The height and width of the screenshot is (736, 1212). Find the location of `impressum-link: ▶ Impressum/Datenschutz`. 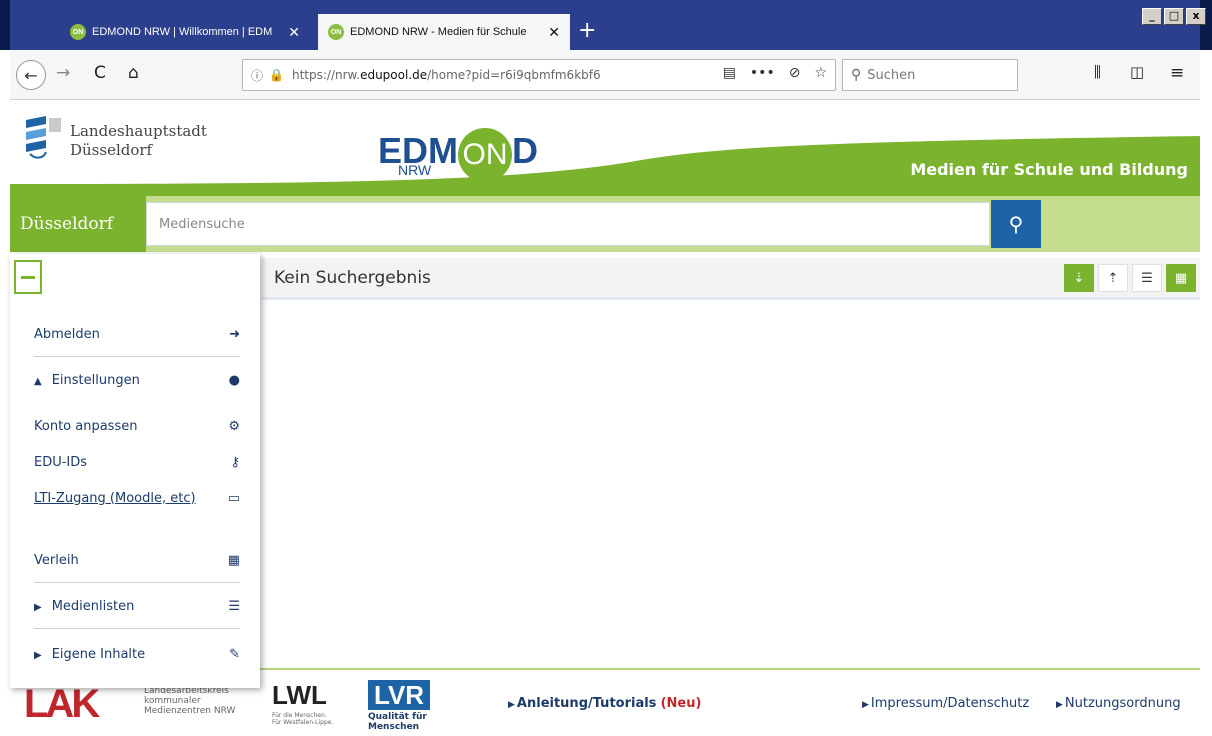

impressum-link: ▶ Impressum/Datenschutz is located at coordinates (945, 703).